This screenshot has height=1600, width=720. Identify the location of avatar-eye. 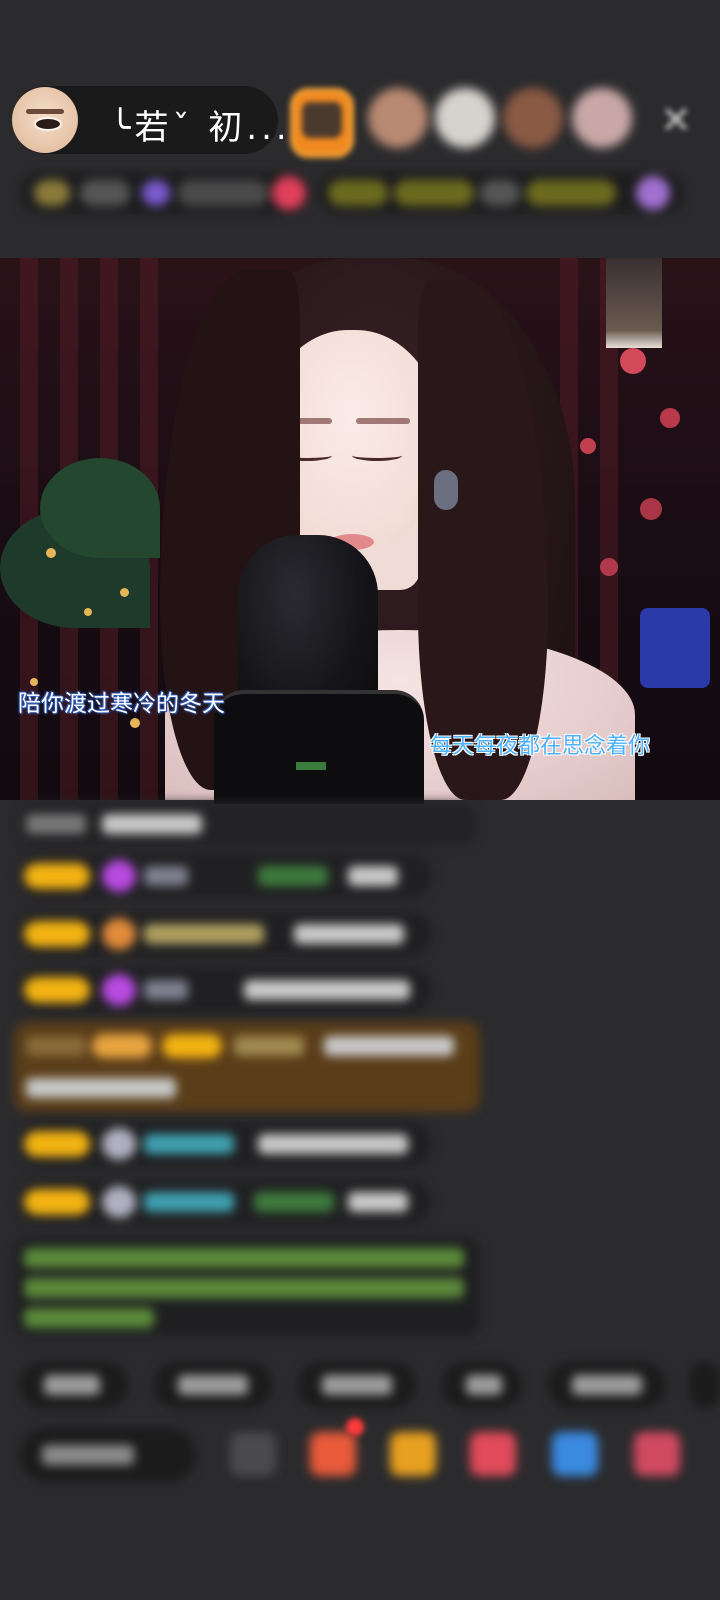
(48, 124).